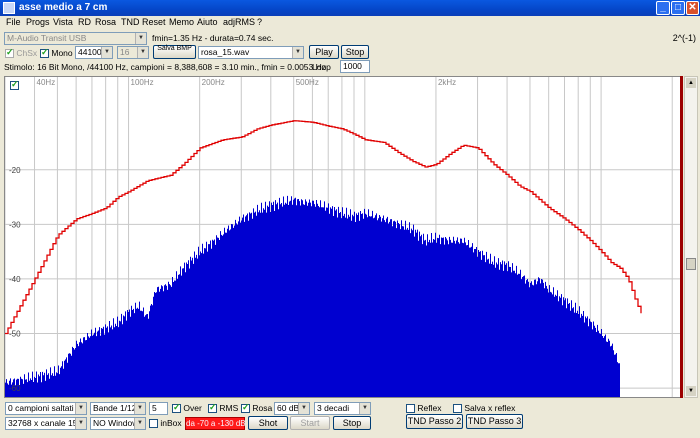 This screenshot has width=700, height=438. What do you see at coordinates (355, 66) in the screenshot?
I see `loop-input: 1000` at bounding box center [355, 66].